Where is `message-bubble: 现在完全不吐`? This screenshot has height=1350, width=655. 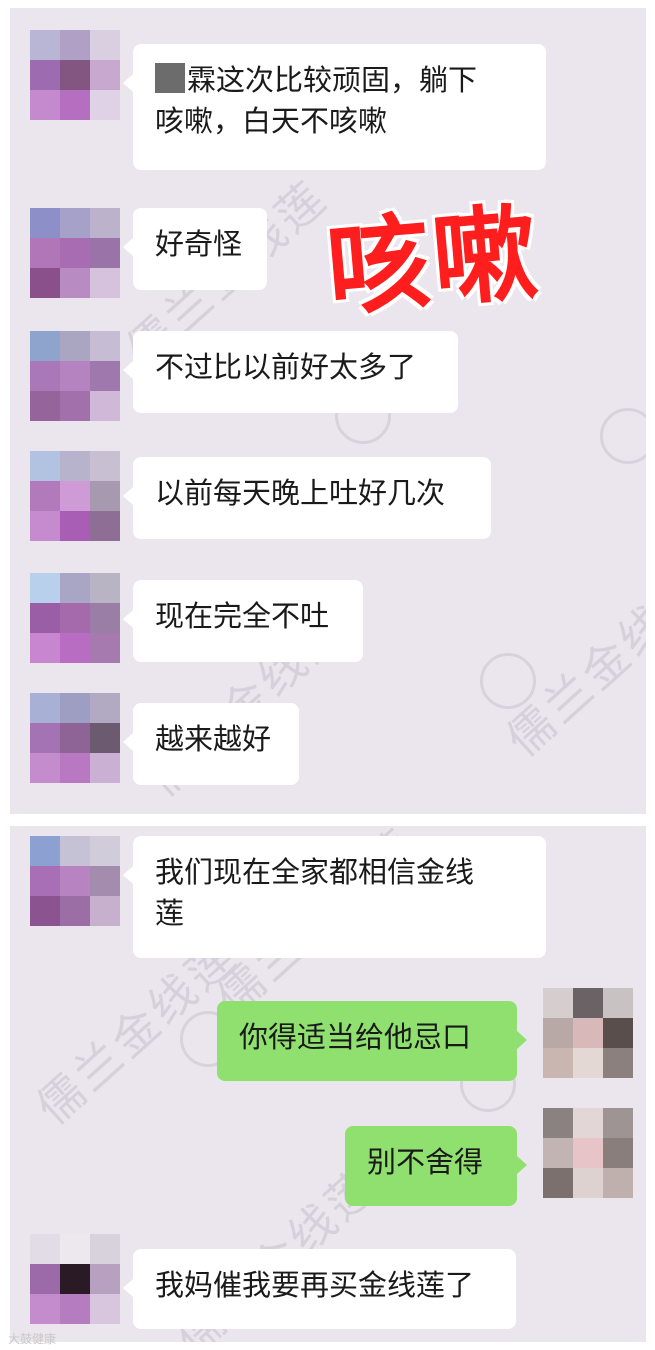 message-bubble: 现在完全不吐 is located at coordinates (243, 621).